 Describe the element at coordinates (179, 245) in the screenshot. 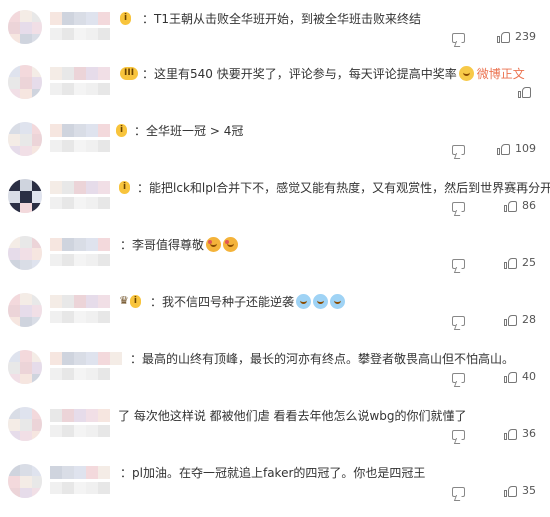

I see `comment-text: ：李哥值得尊敬` at that location.